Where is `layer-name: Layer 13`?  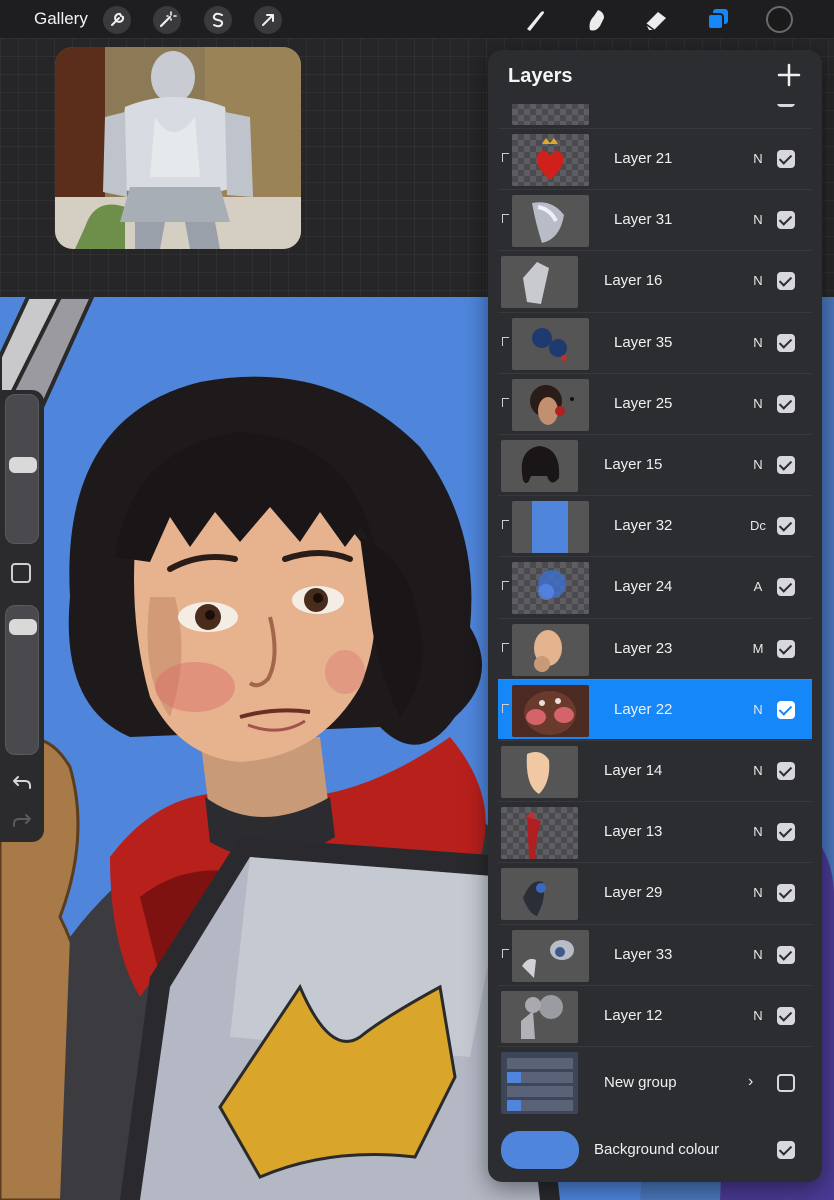
layer-name: Layer 13 is located at coordinates (633, 832).